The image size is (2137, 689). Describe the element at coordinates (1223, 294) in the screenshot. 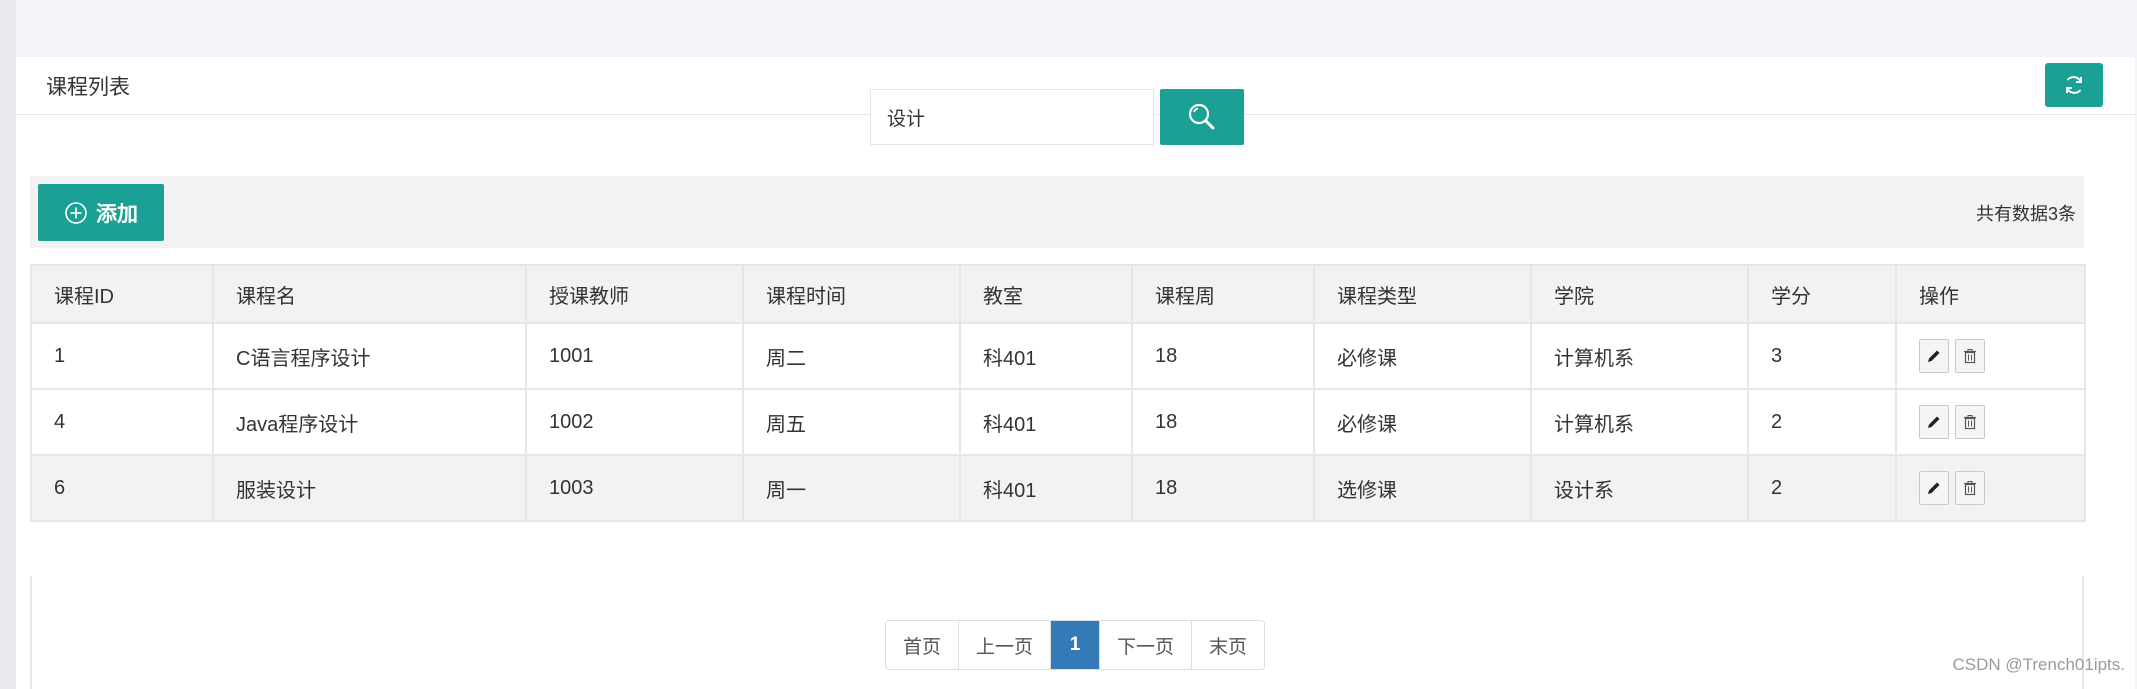

I see `column-header: 课程周` at that location.